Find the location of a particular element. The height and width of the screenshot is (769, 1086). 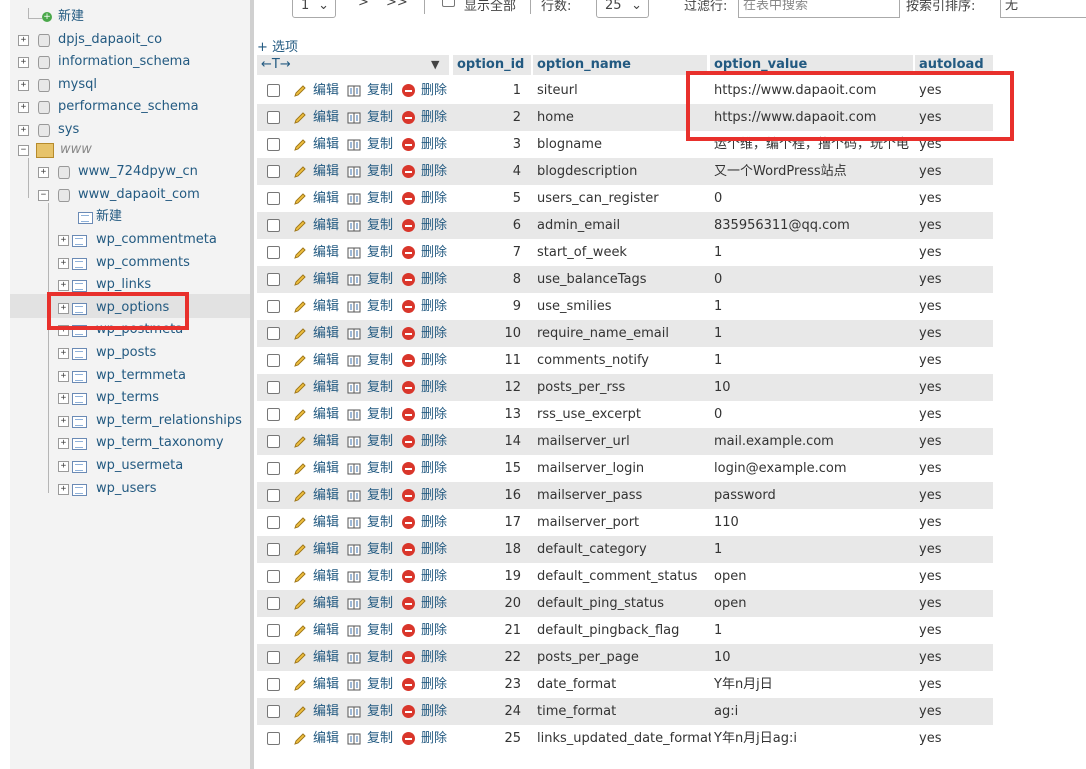

column-arrows: ←T→ is located at coordinates (276, 65).